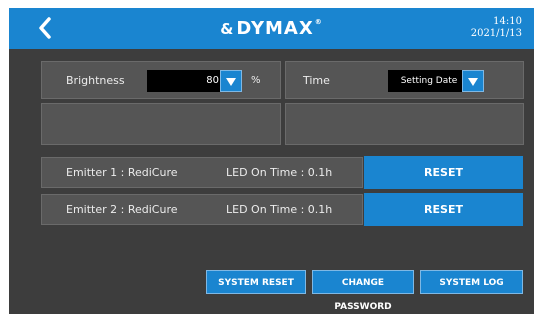  What do you see at coordinates (95, 80) in the screenshot?
I see `brightness-label: Brightness` at bounding box center [95, 80].